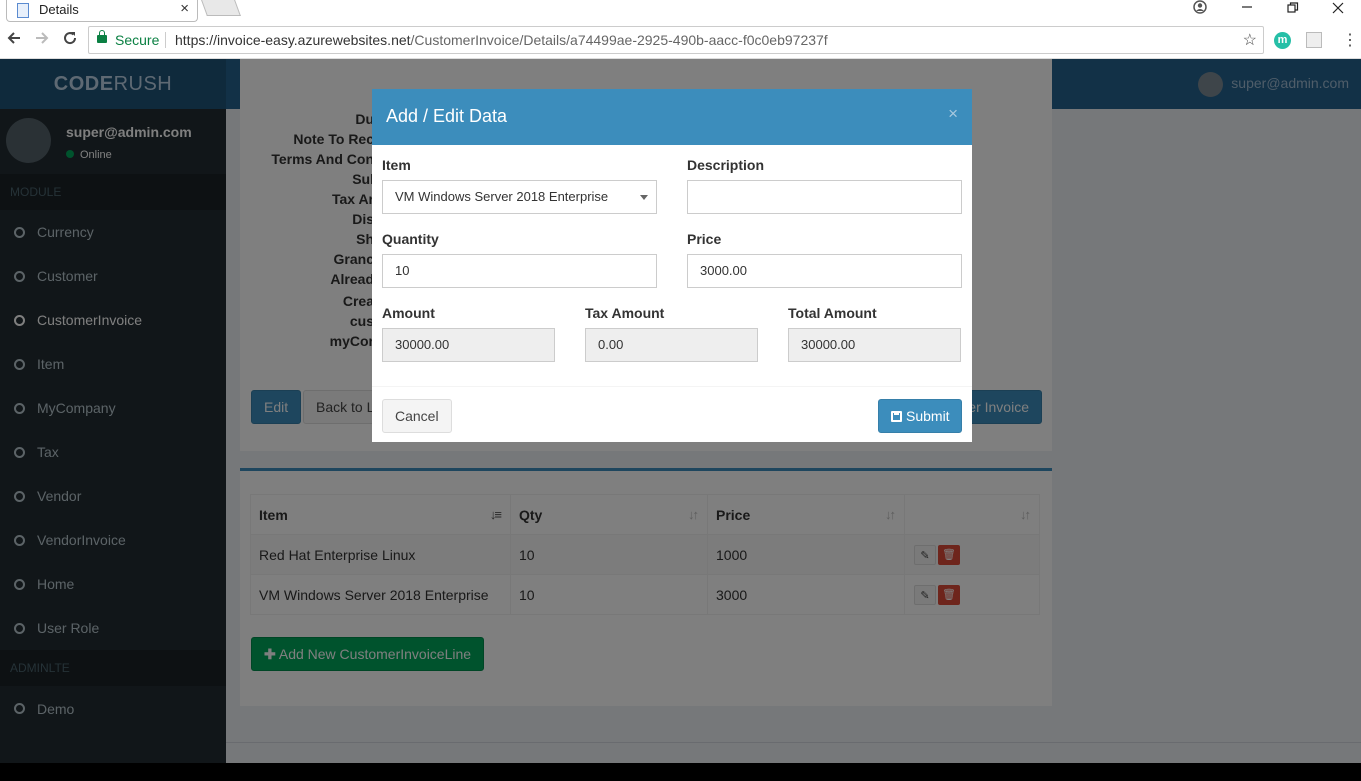  I want to click on amount-input: 30000.00, so click(468, 345).